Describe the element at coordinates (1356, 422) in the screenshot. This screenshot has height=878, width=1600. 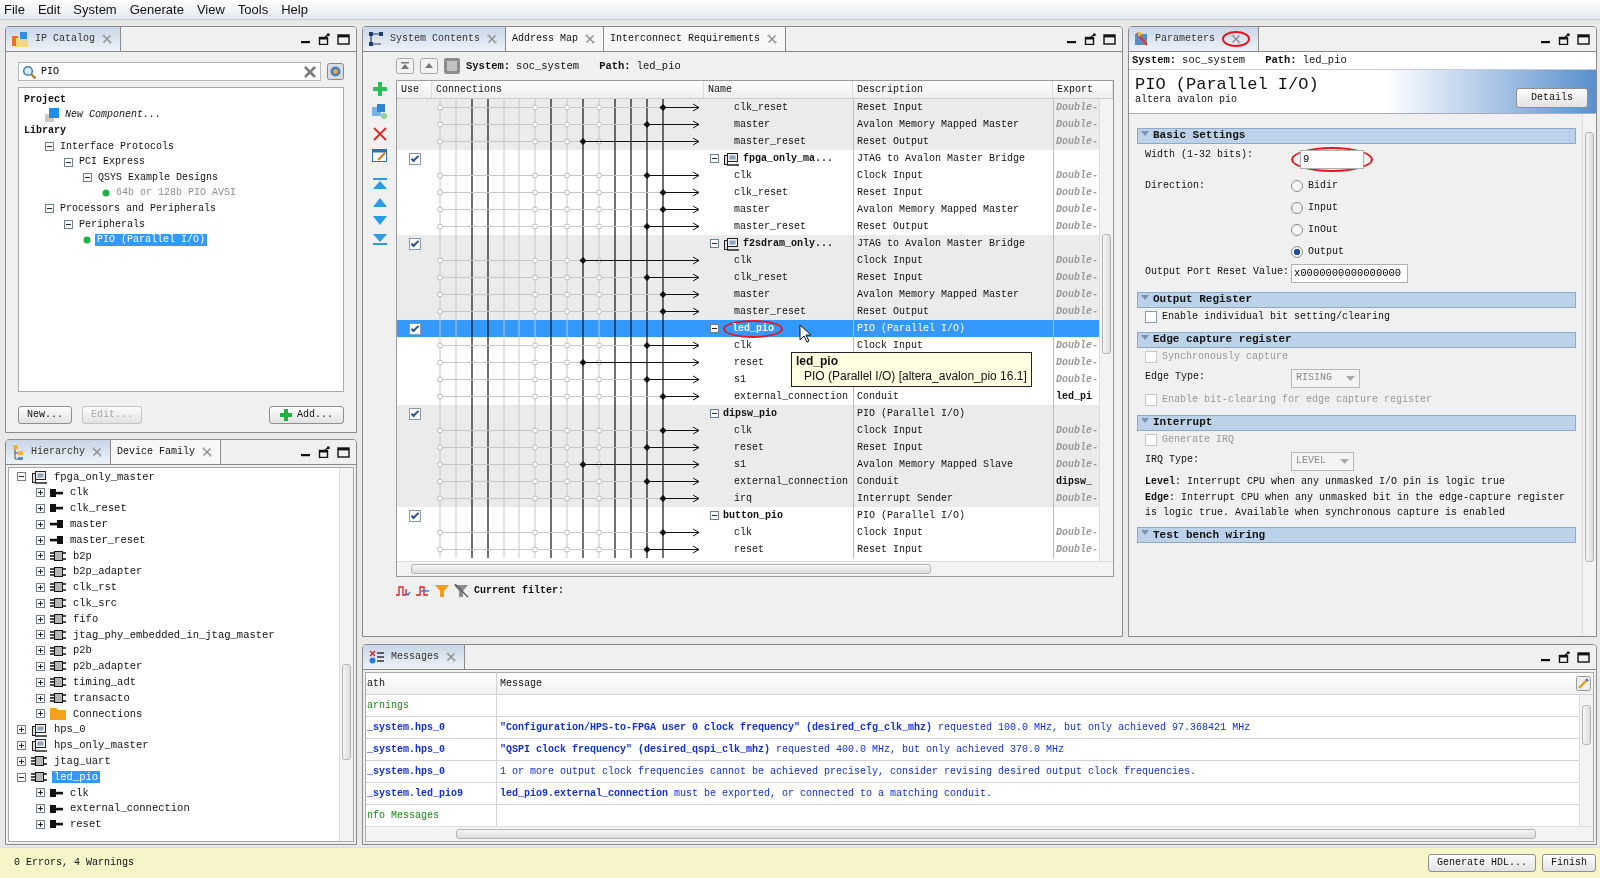
I see `section-header: Interrupt` at that location.